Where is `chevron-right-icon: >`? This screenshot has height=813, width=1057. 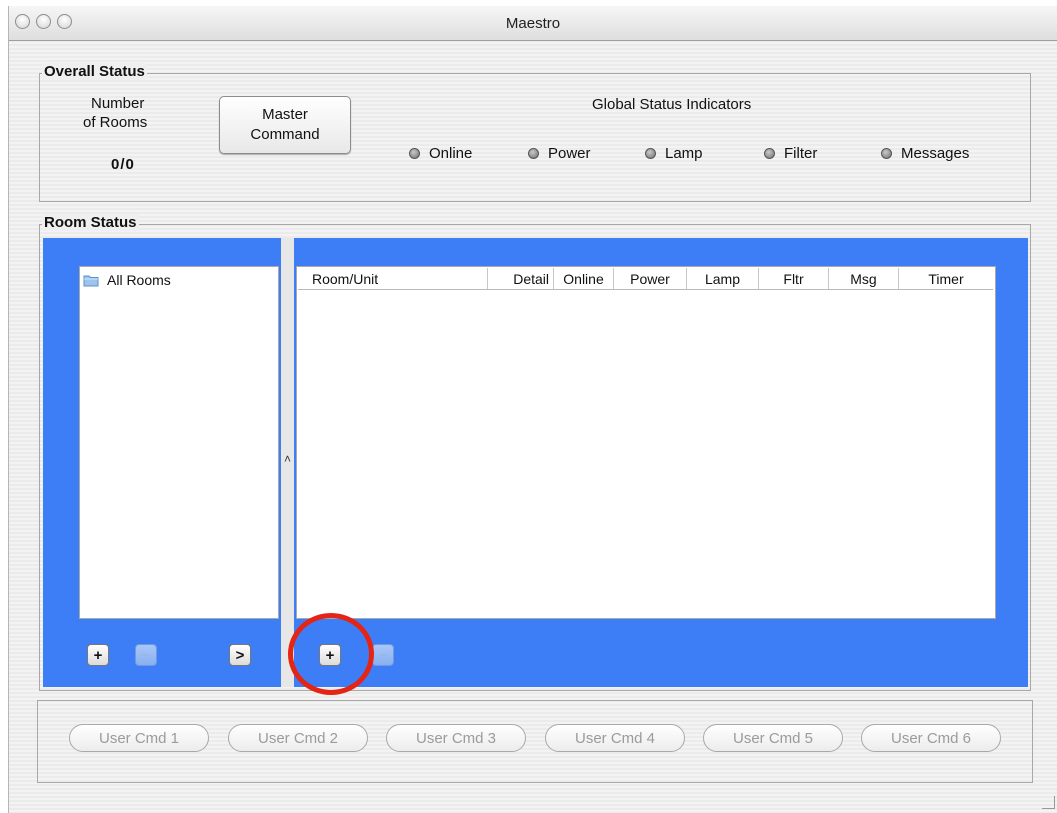 chevron-right-icon: > is located at coordinates (240, 655).